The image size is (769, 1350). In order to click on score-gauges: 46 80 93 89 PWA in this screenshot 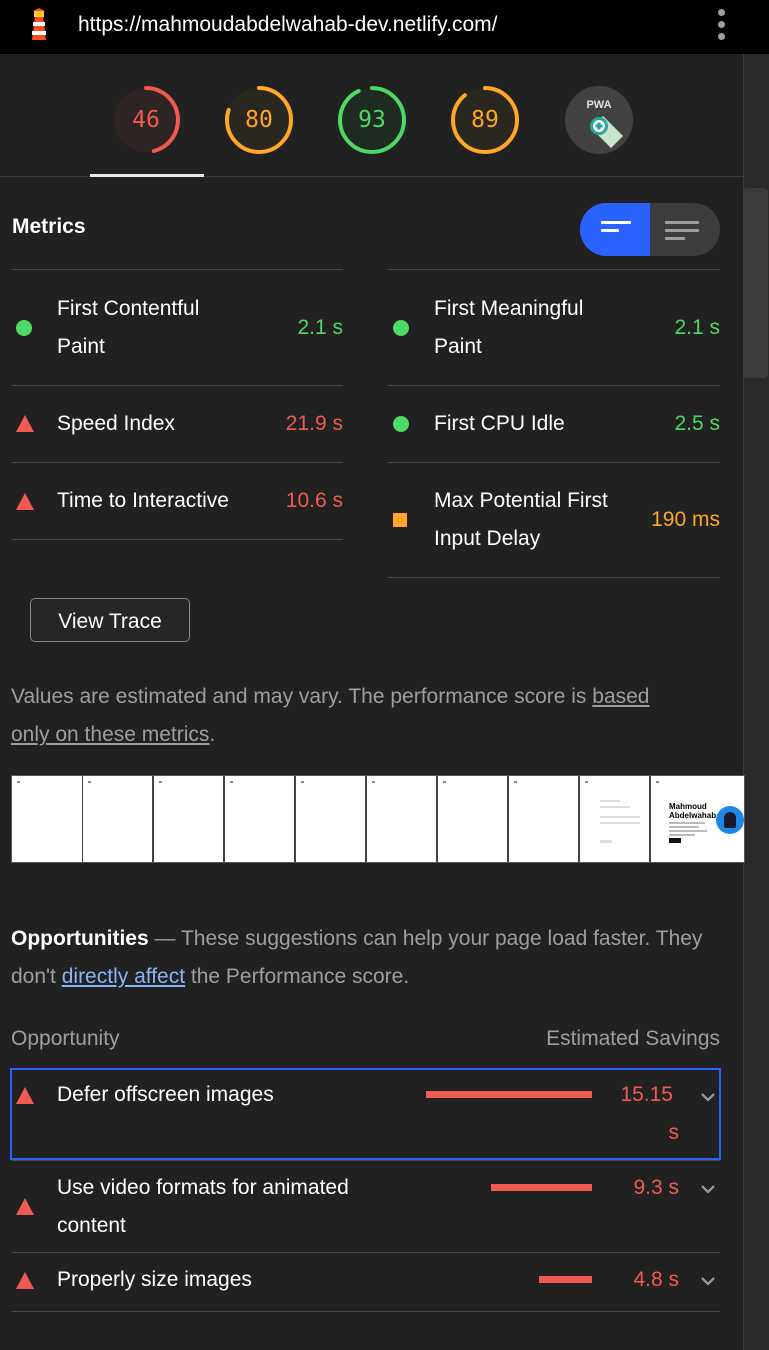, I will do `click(371, 115)`.